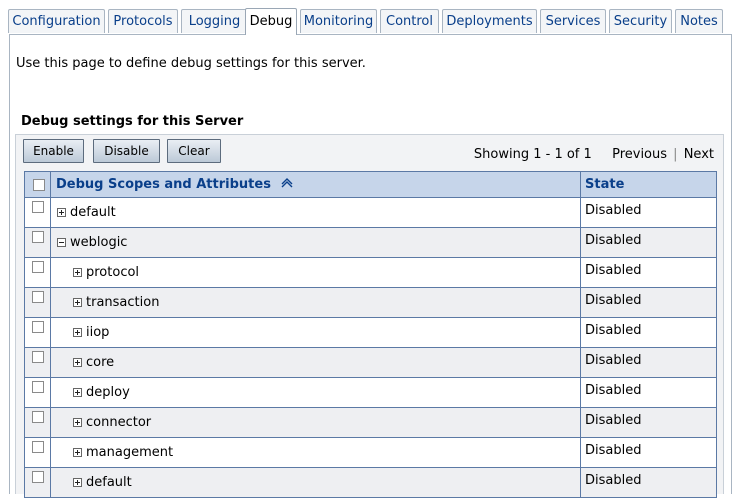 The width and height of the screenshot is (736, 498). I want to click on table-row: management Disabled, so click(370, 452).